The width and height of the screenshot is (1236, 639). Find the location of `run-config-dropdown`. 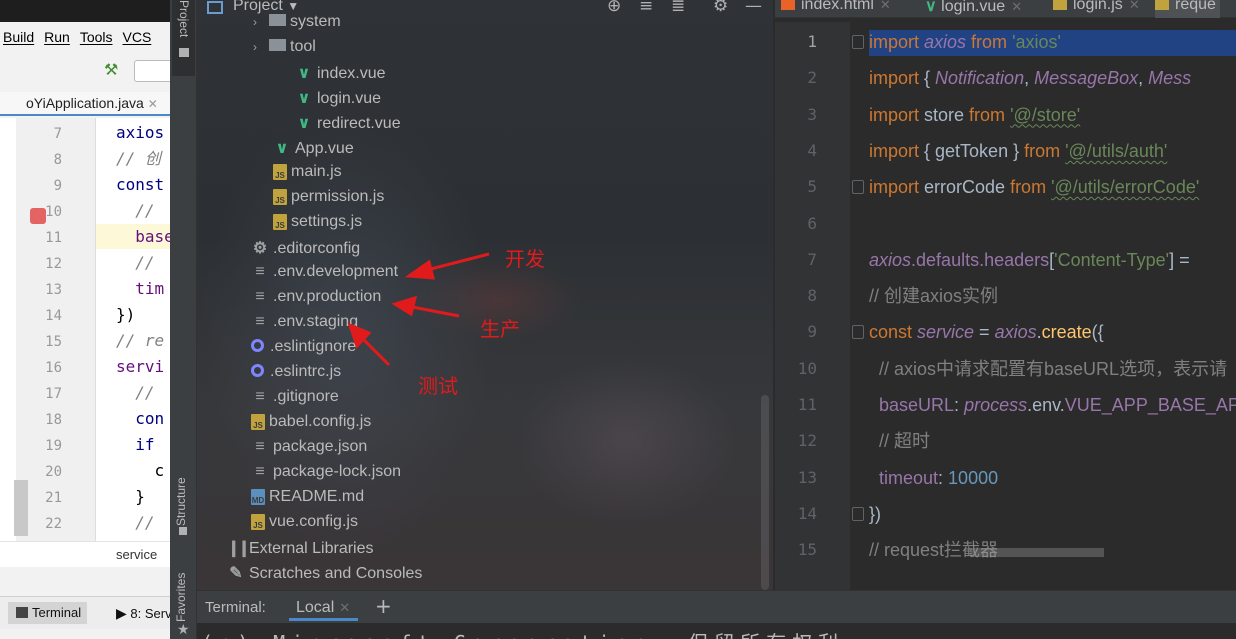

run-config-dropdown is located at coordinates (154, 71).